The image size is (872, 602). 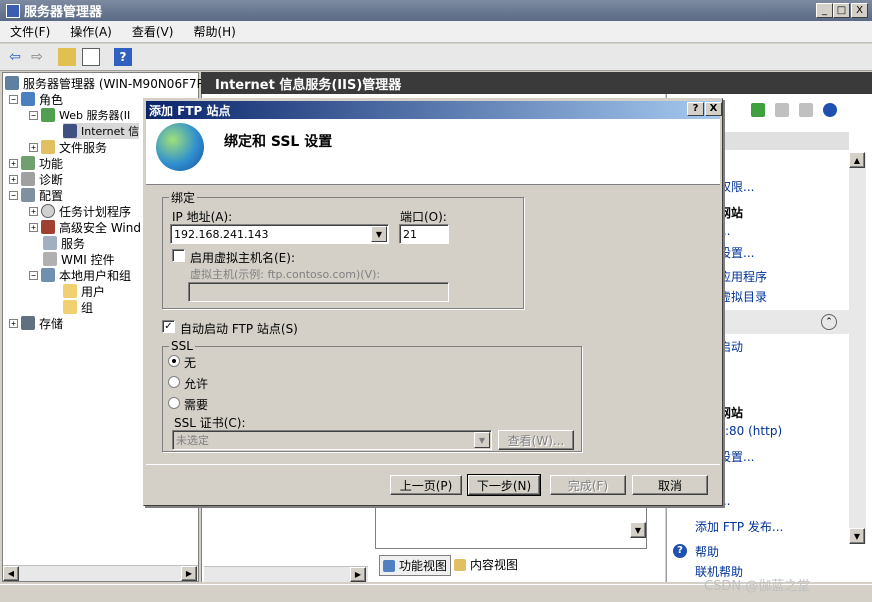 I want to click on dialog-heading: 绑定和 SSL 设置, so click(x=278, y=142).